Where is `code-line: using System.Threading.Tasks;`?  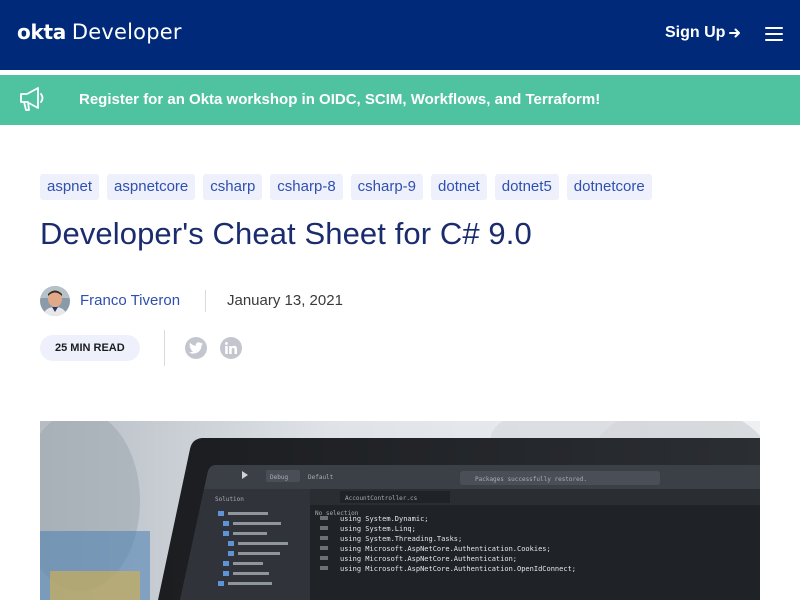
code-line: using System.Threading.Tasks; is located at coordinates (401, 539).